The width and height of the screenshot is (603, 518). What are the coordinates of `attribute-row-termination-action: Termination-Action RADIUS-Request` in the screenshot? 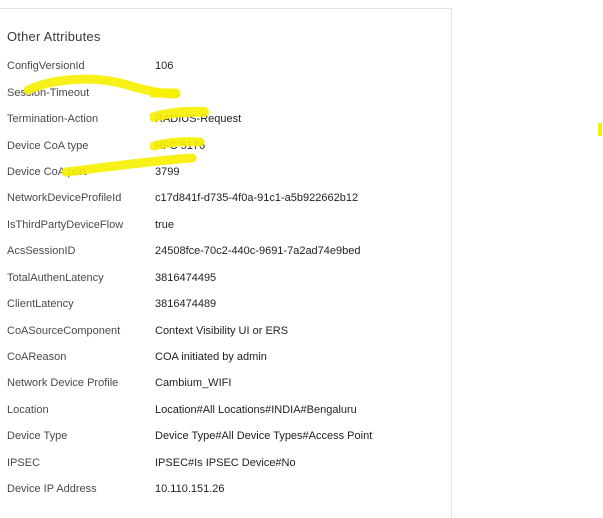 It's located at (226, 119).